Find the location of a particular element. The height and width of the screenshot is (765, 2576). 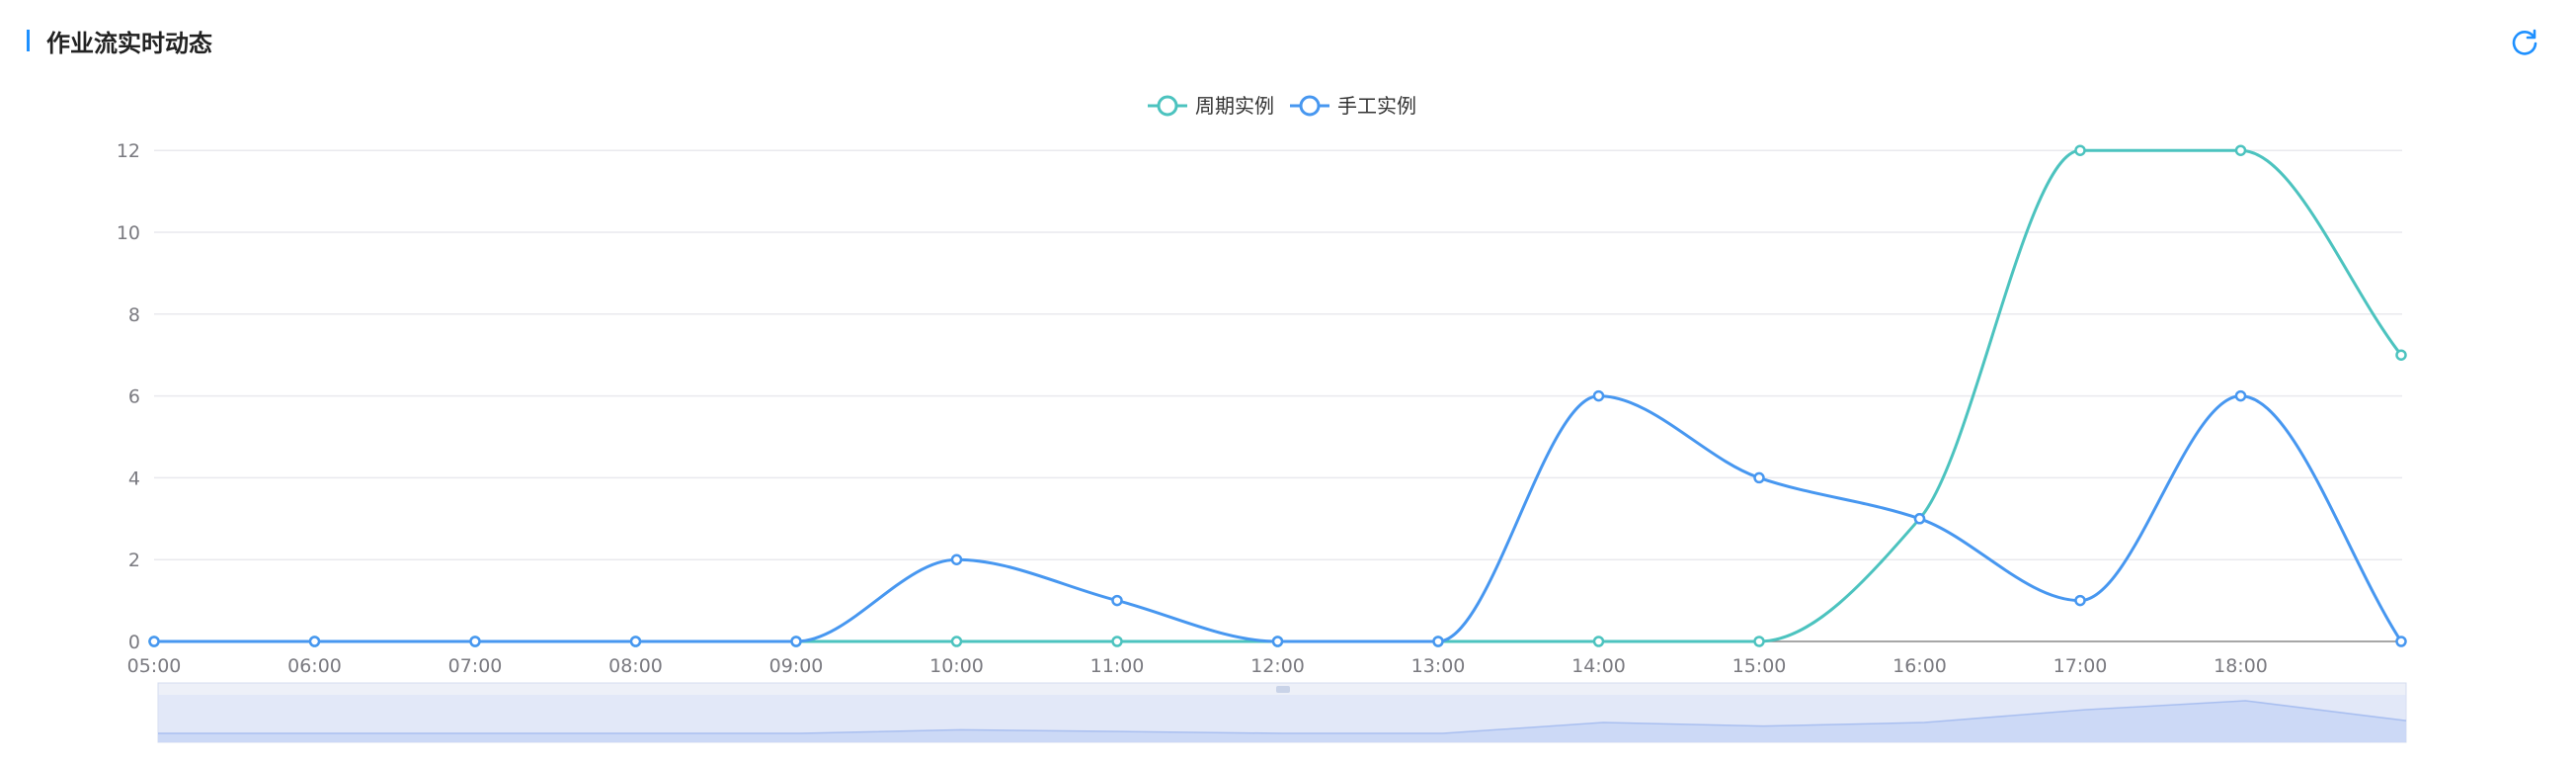

x-tick-label: 12:00 is located at coordinates (1277, 666).